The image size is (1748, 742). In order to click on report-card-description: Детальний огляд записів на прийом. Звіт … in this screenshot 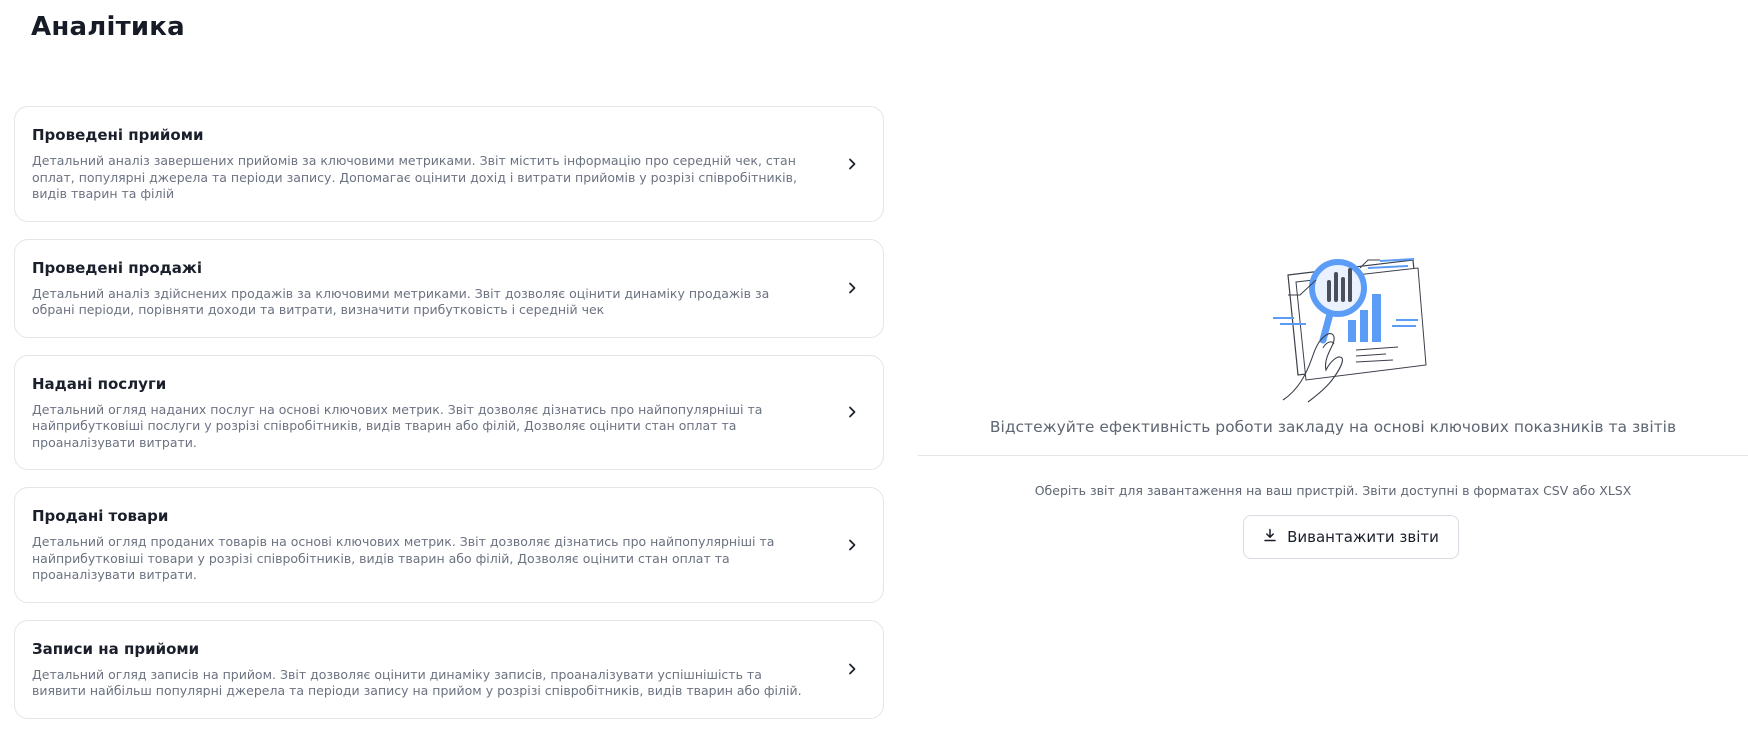, I will do `click(417, 682)`.